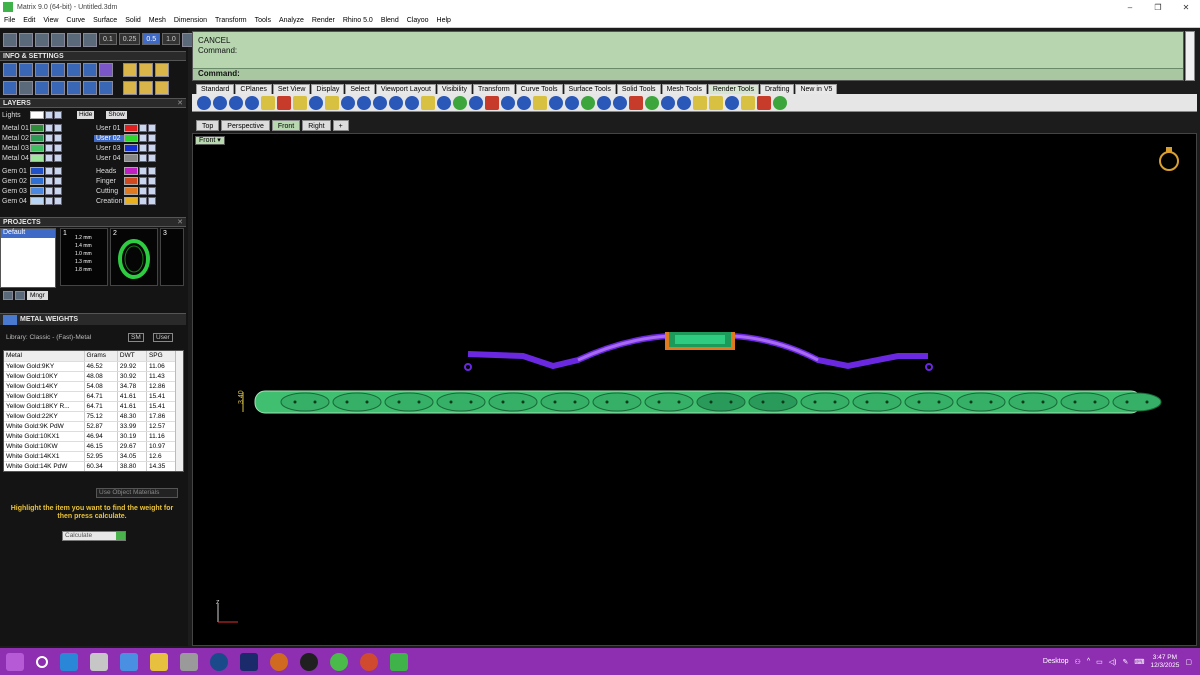 The width and height of the screenshot is (1200, 675). What do you see at coordinates (688, 74) in the screenshot?
I see `command-input: Command:` at bounding box center [688, 74].